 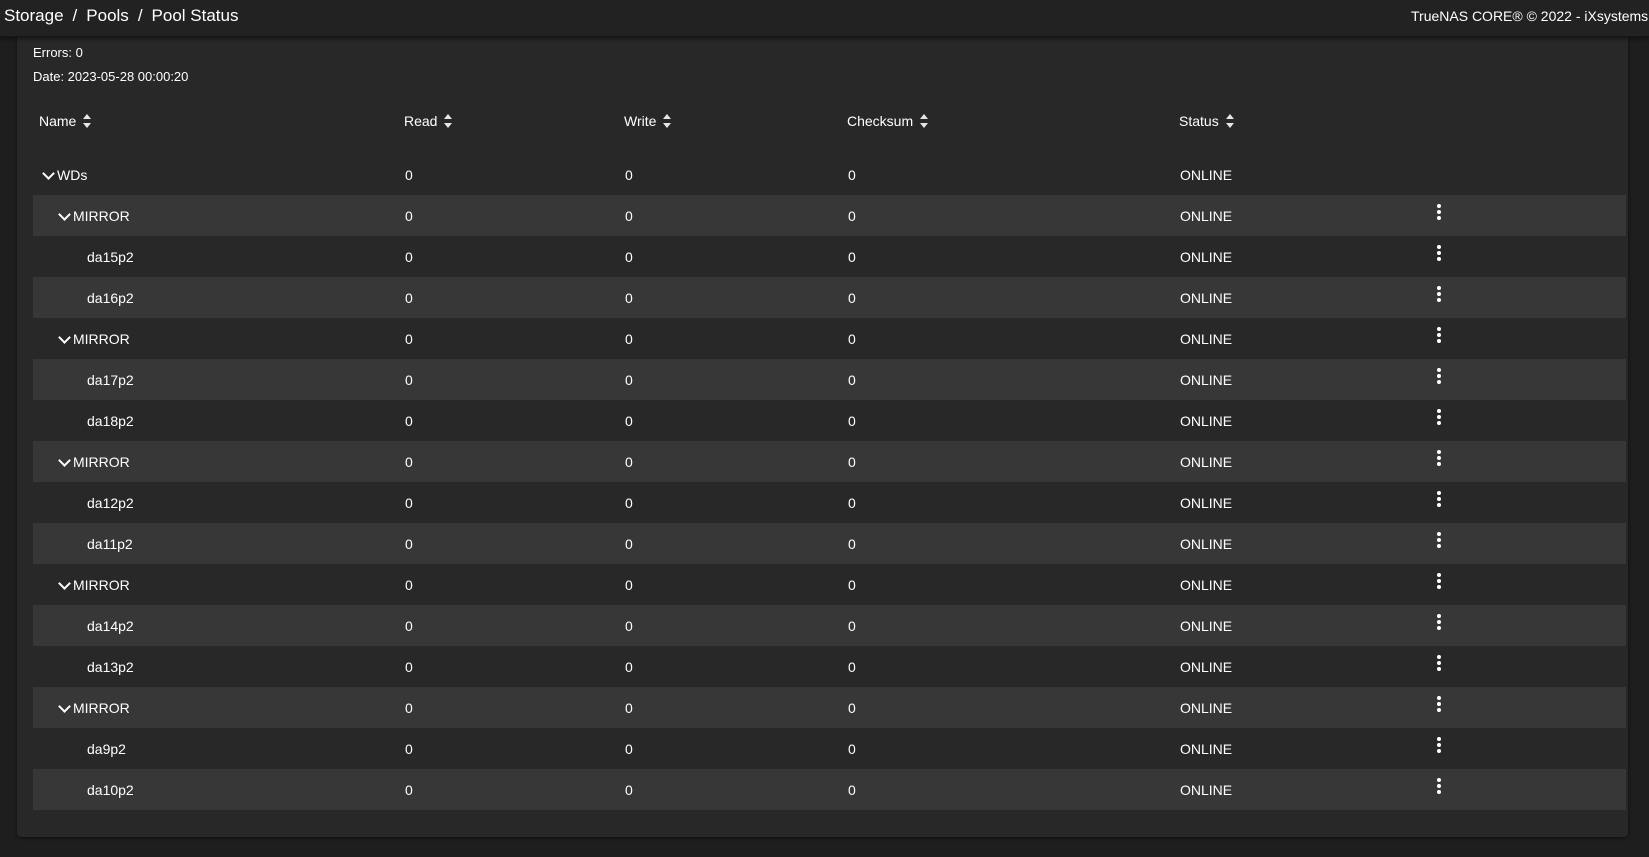 What do you see at coordinates (829, 379) in the screenshot?
I see `table-row: da17p2 0 0 0 ONLINE` at bounding box center [829, 379].